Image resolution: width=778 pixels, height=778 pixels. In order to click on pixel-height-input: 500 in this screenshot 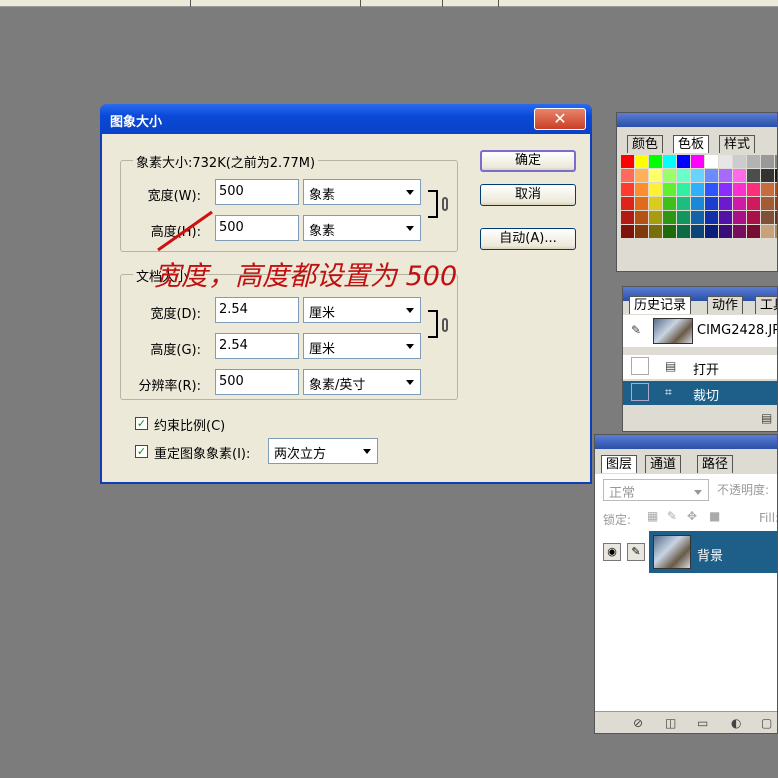, I will do `click(257, 228)`.